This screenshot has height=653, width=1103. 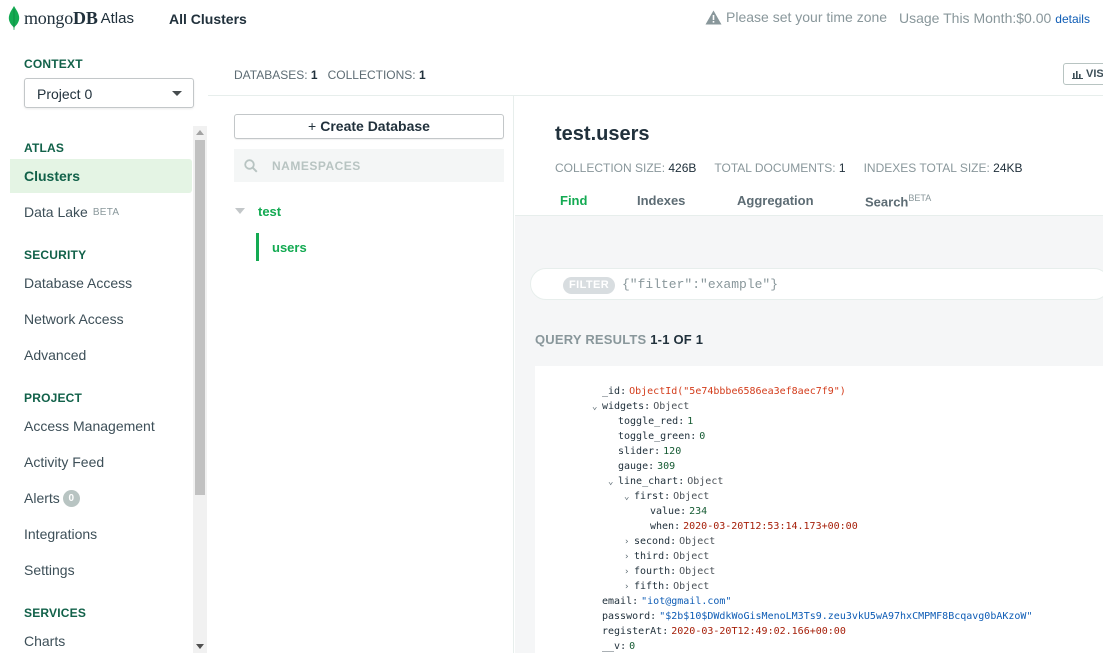 What do you see at coordinates (677, 339) in the screenshot?
I see `query-results-range: 1-1 OF 1` at bounding box center [677, 339].